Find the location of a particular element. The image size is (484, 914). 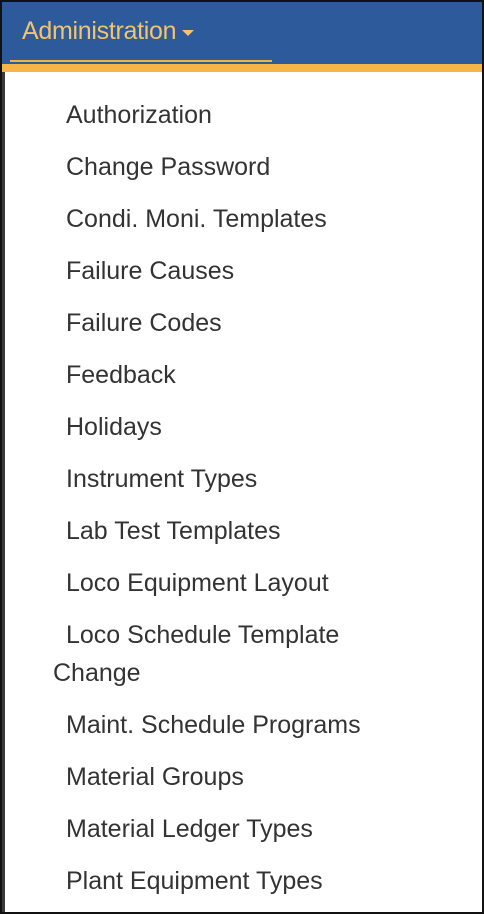

menu-item-instrument-types: Instrument Types is located at coordinates (263, 479).